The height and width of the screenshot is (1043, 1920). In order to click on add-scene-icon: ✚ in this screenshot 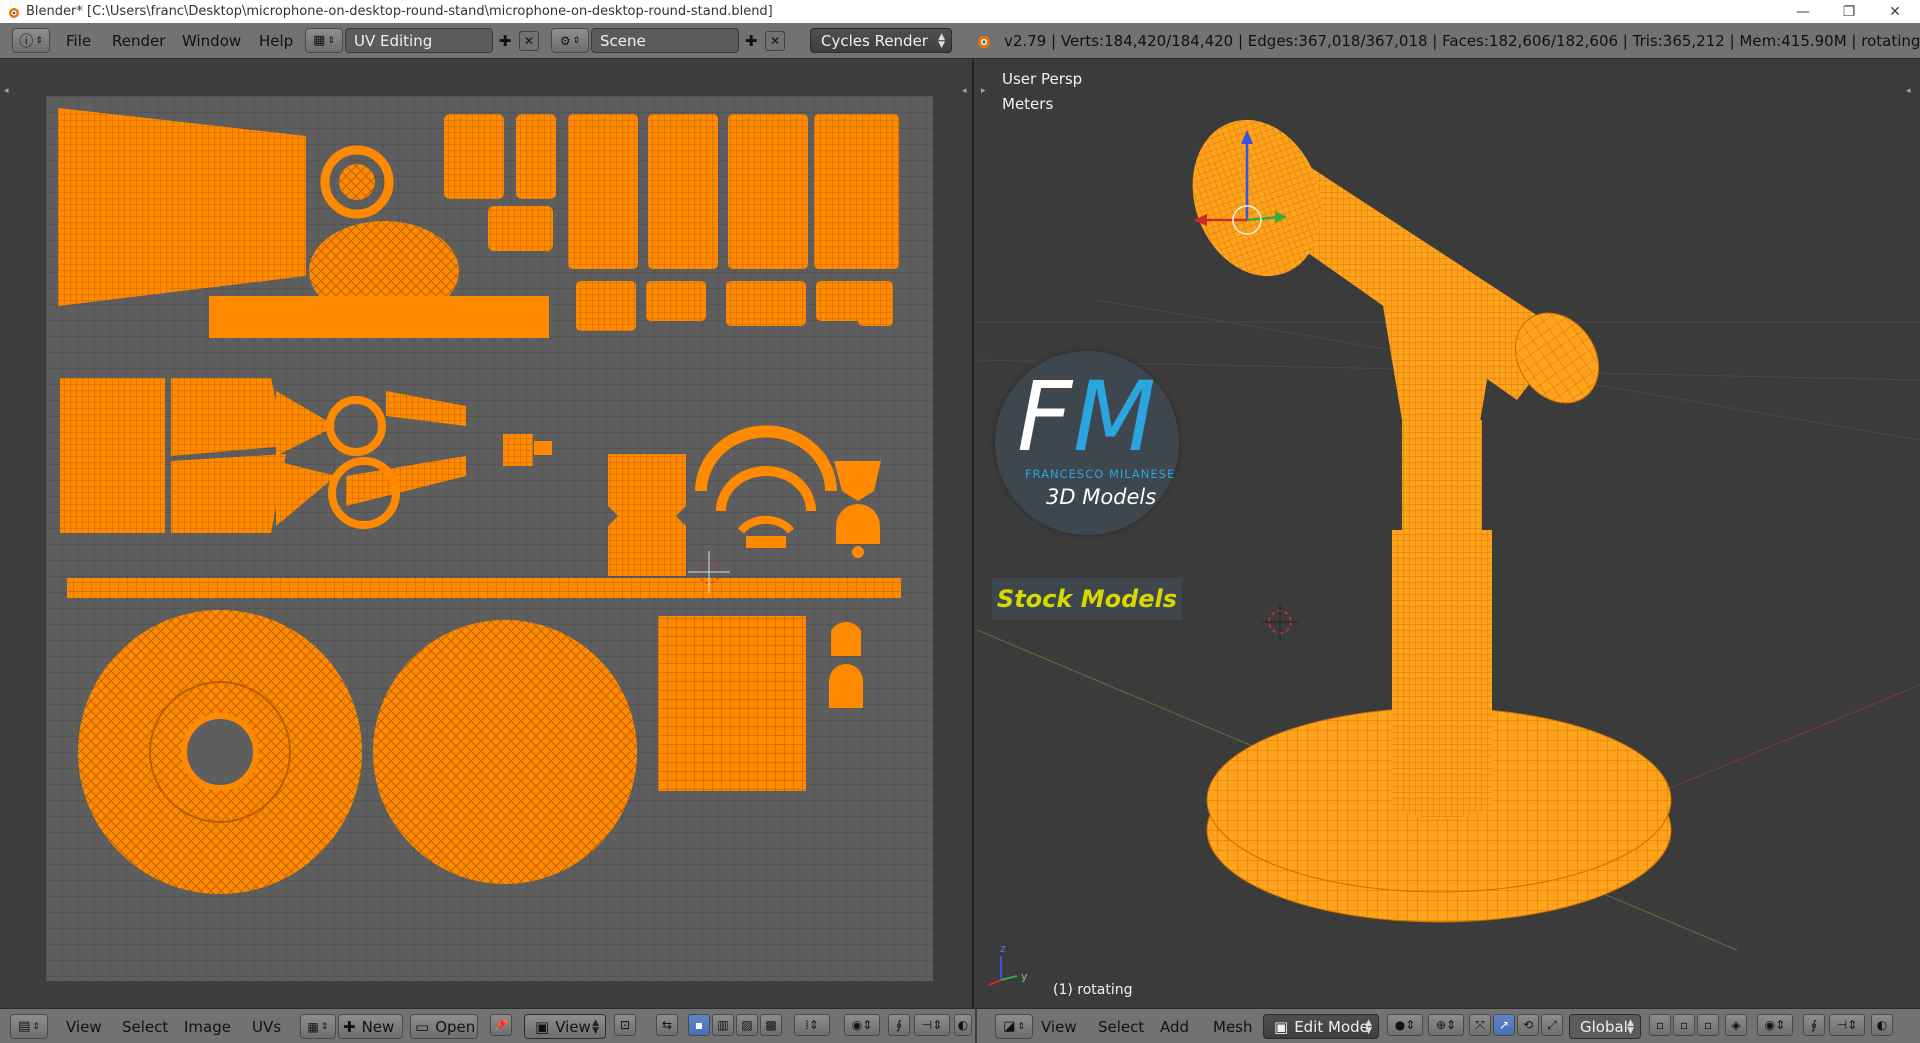, I will do `click(751, 41)`.